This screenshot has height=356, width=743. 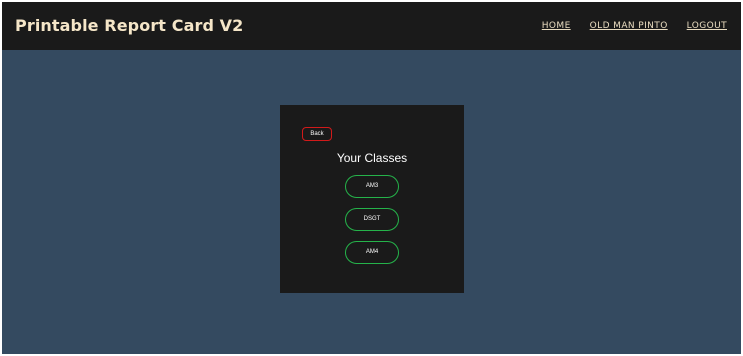 What do you see at coordinates (707, 26) in the screenshot?
I see `nav-link-logout: LOGOUT` at bounding box center [707, 26].